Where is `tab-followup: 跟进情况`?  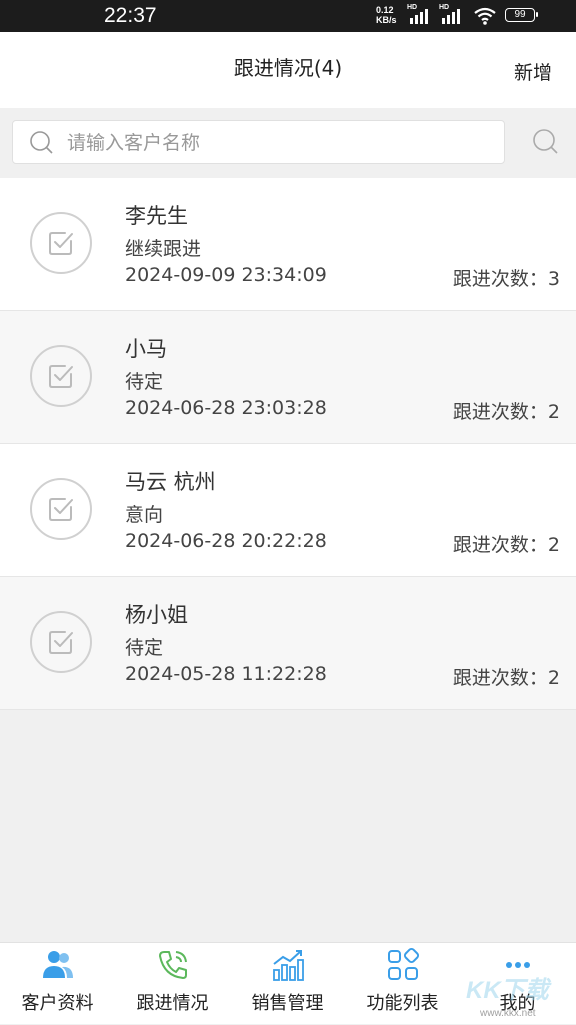 tab-followup: 跟进情况 is located at coordinates (172, 984).